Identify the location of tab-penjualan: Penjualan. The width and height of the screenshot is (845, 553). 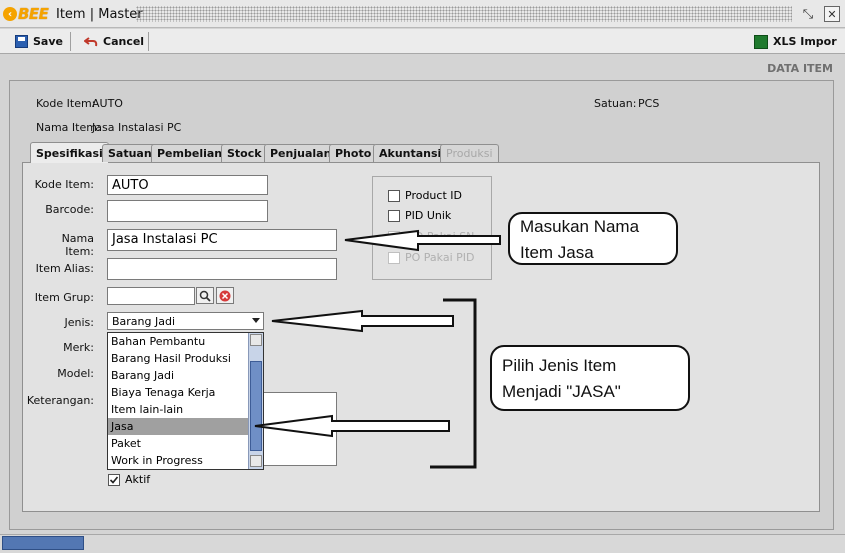
(301, 153).